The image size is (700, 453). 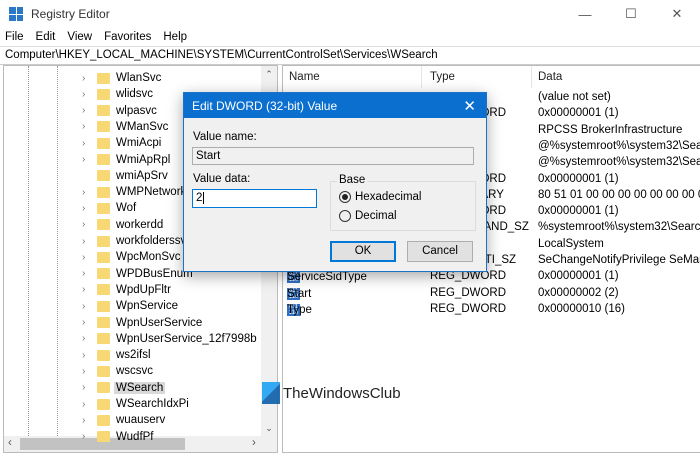 I want to click on scroll-left-icon: ‹, so click(x=10, y=443).